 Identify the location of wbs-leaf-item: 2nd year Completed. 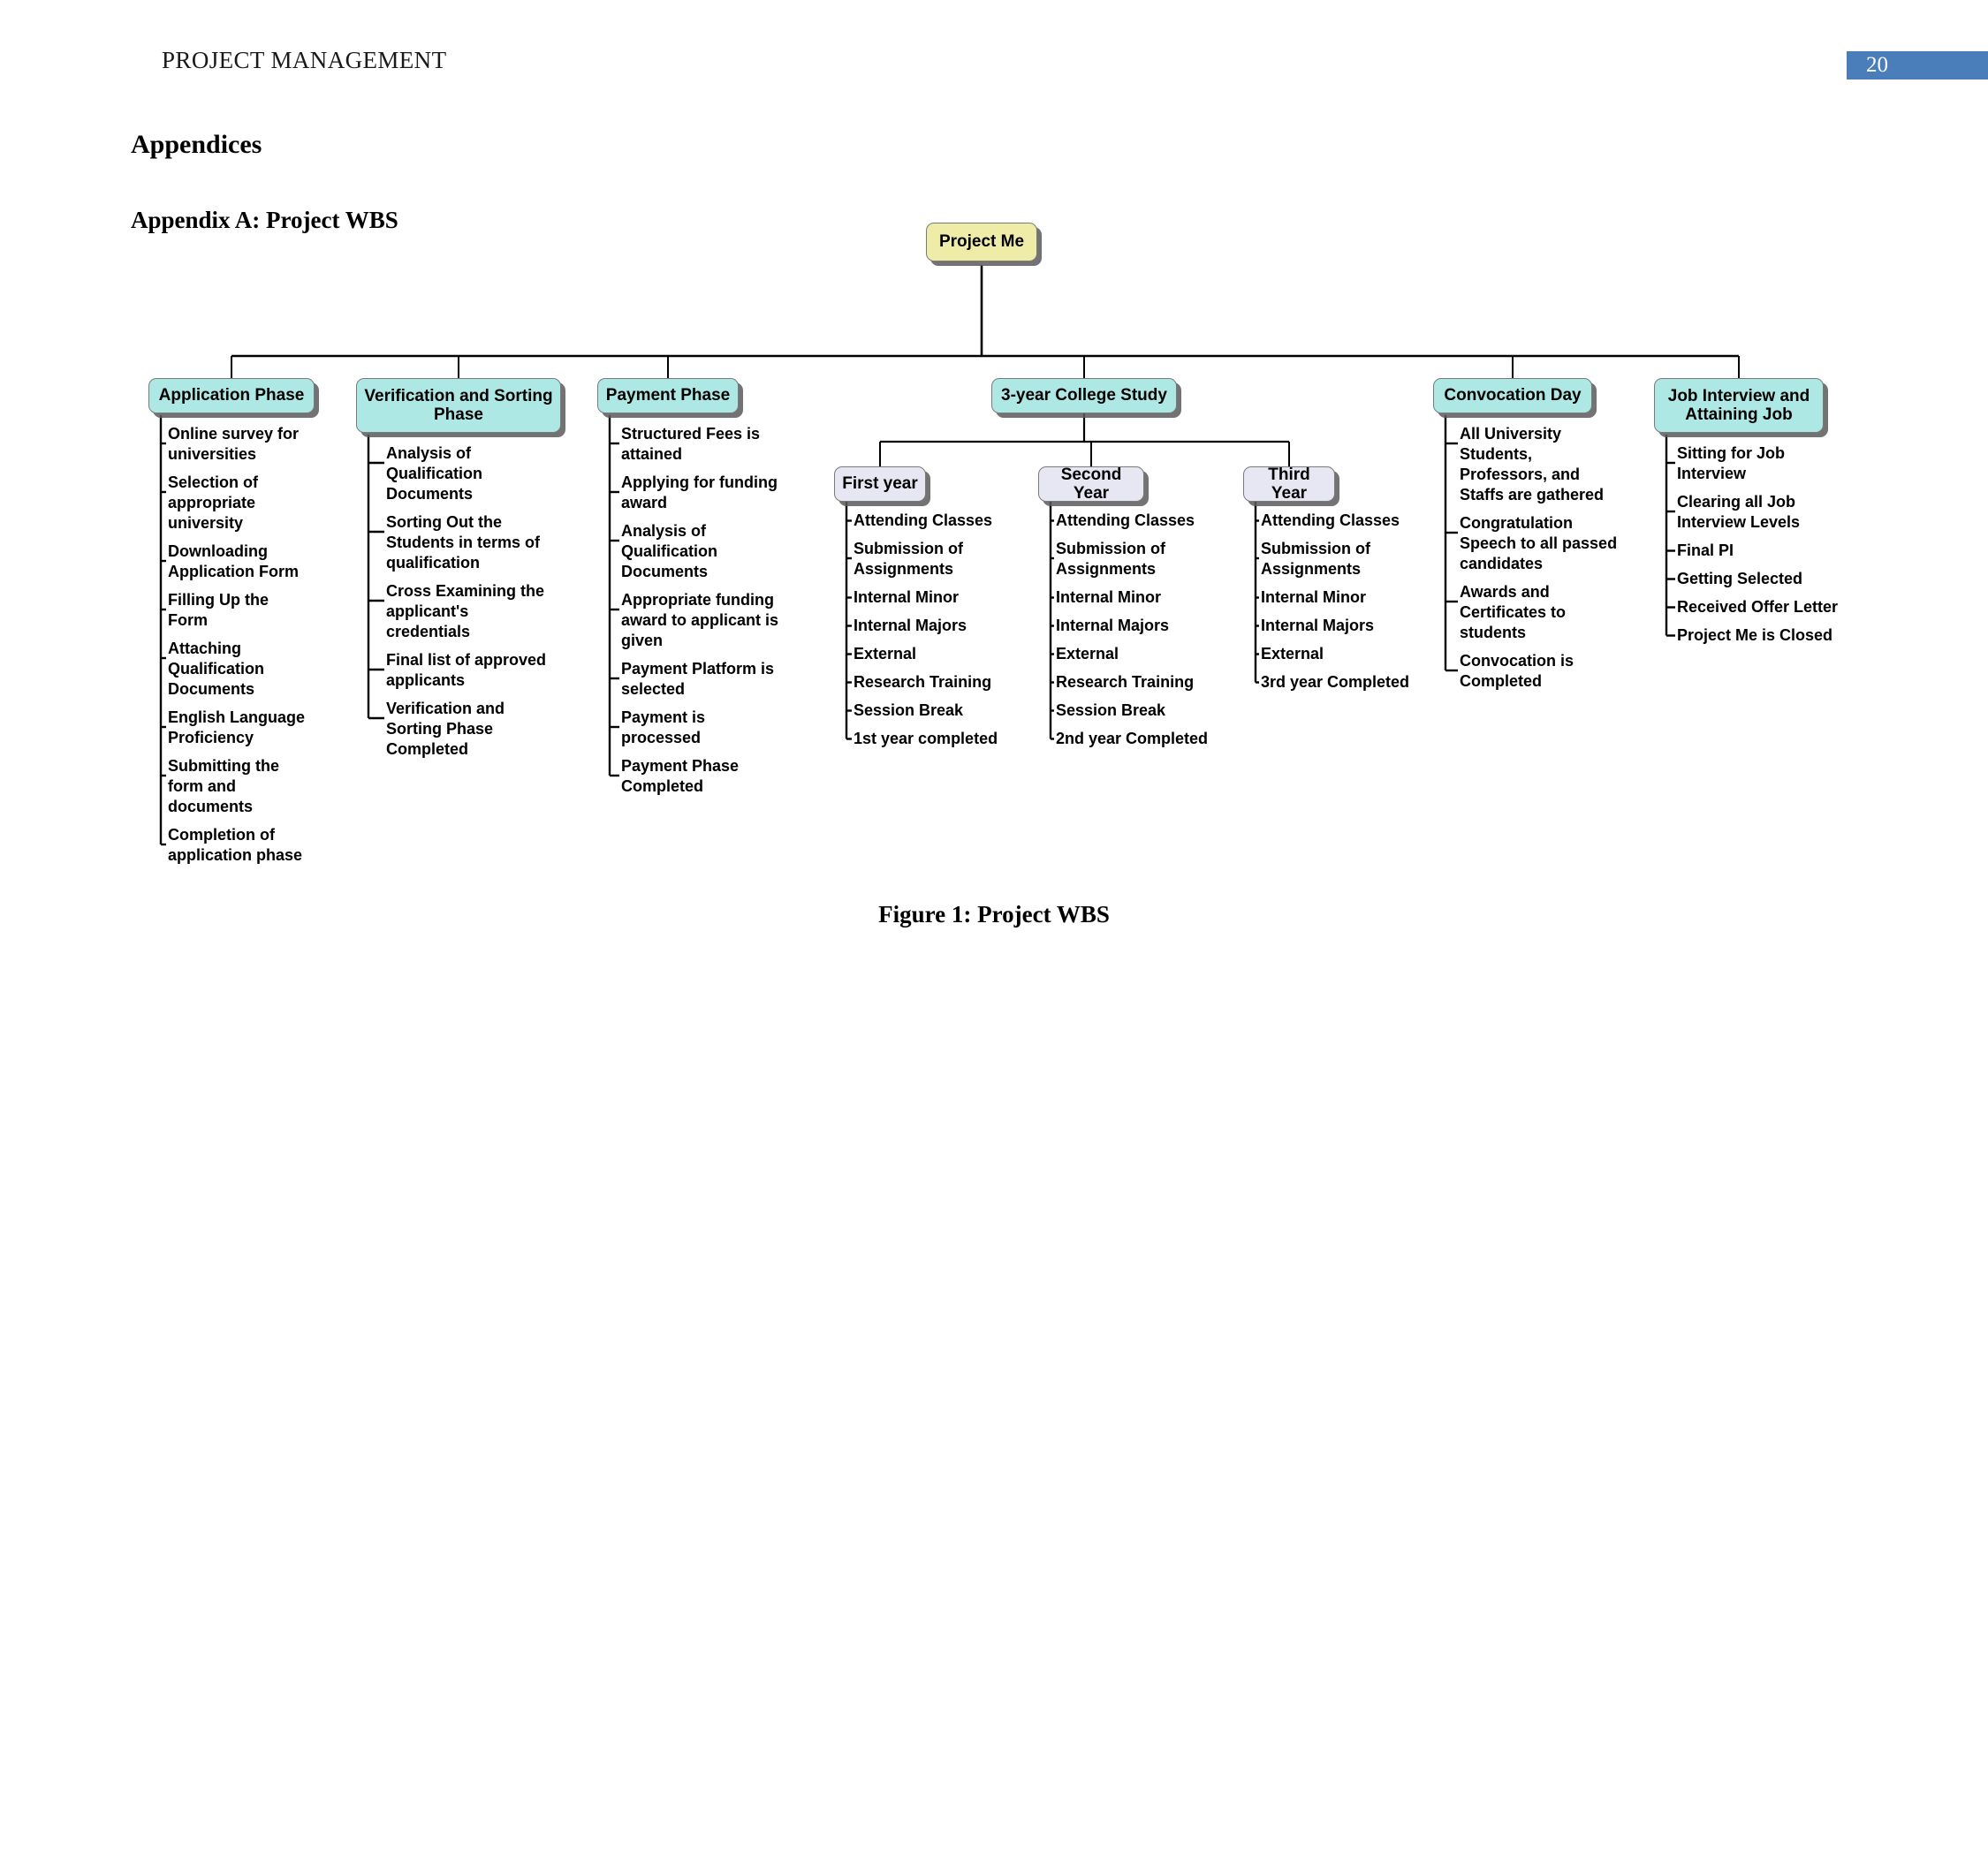
(1132, 738).